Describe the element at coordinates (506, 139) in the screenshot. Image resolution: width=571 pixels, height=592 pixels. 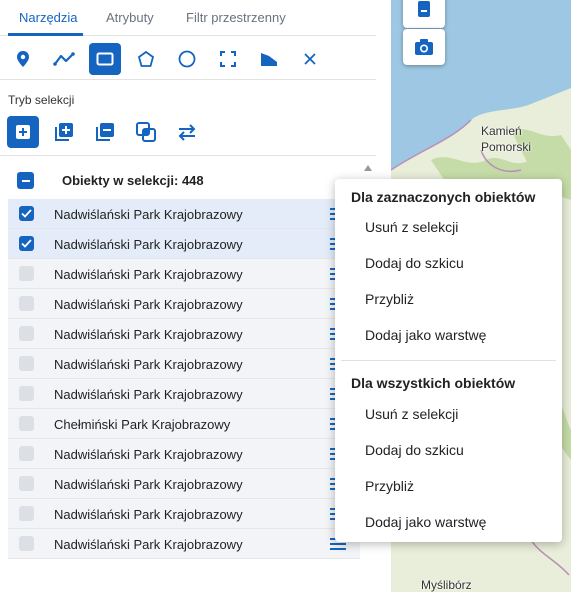
I see `map-label-kamien-pomorski: Kamień Pomorski` at that location.